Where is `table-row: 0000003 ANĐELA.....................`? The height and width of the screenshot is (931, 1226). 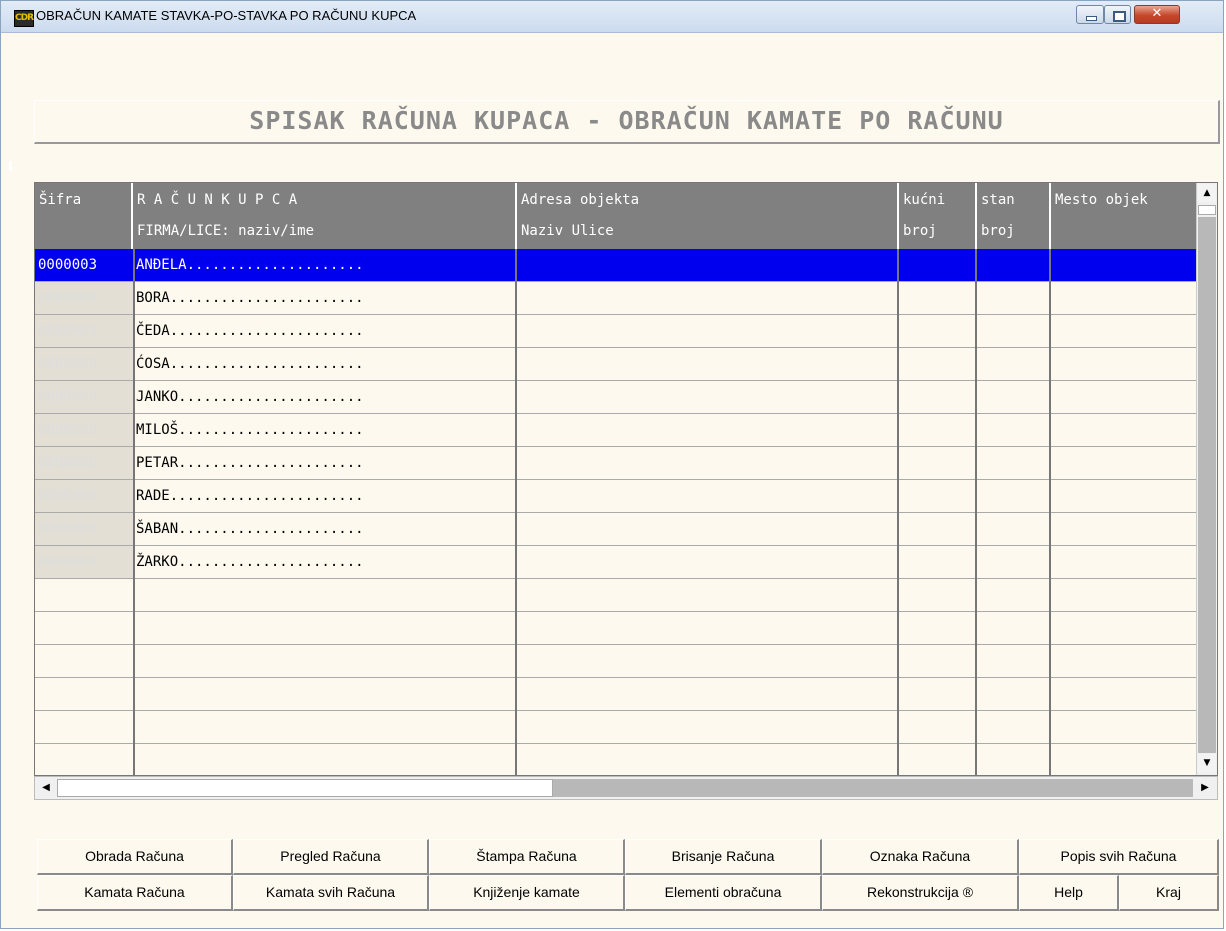 table-row: 0000003 ANĐELA..................... is located at coordinates (616, 265).